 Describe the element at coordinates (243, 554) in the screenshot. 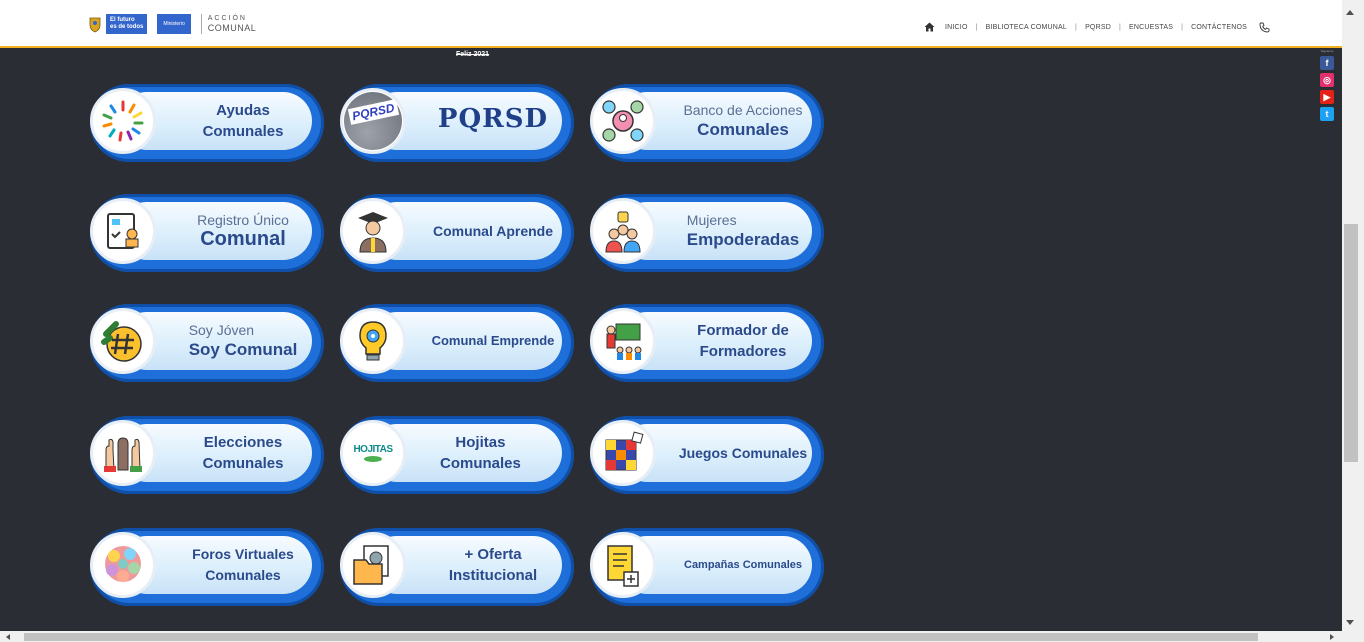

I see `label-line1: Foros Virtuales` at that location.